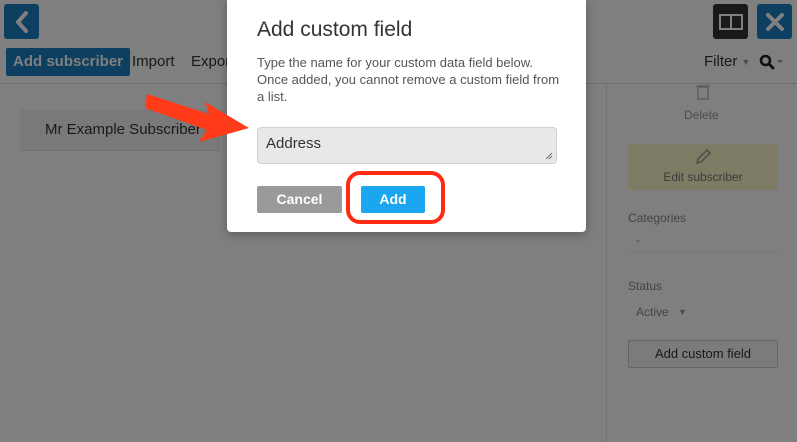 Image resolution: width=797 pixels, height=442 pixels. Describe the element at coordinates (294, 143) in the screenshot. I see `custom-field-name-value: Address` at that location.